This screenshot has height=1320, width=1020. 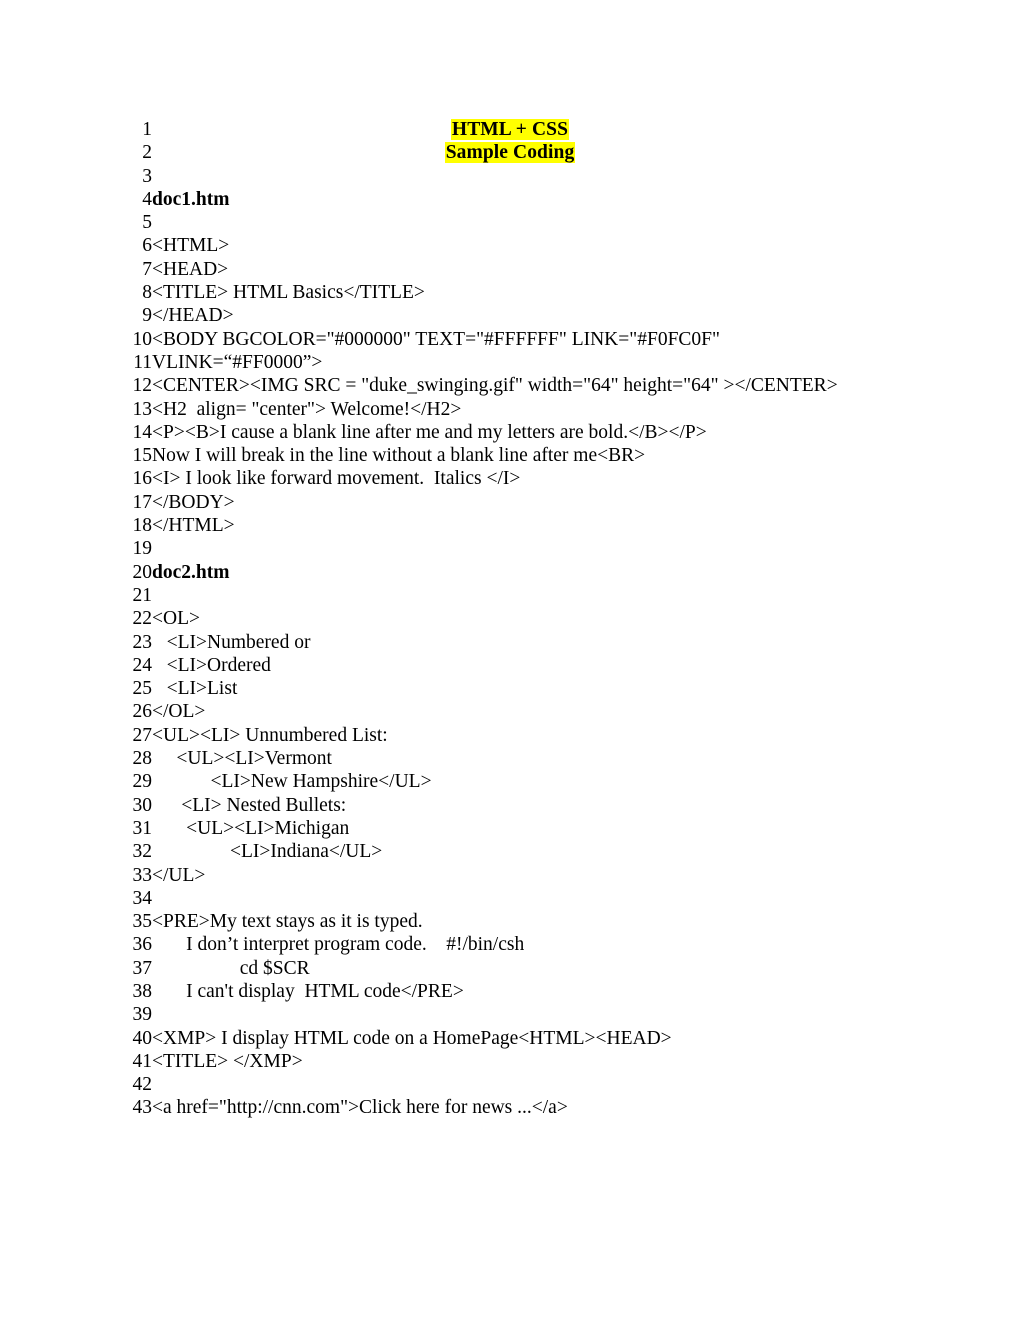 What do you see at coordinates (573, 362) in the screenshot?
I see `code-line: 11VLINK=“#FF0000”>` at bounding box center [573, 362].